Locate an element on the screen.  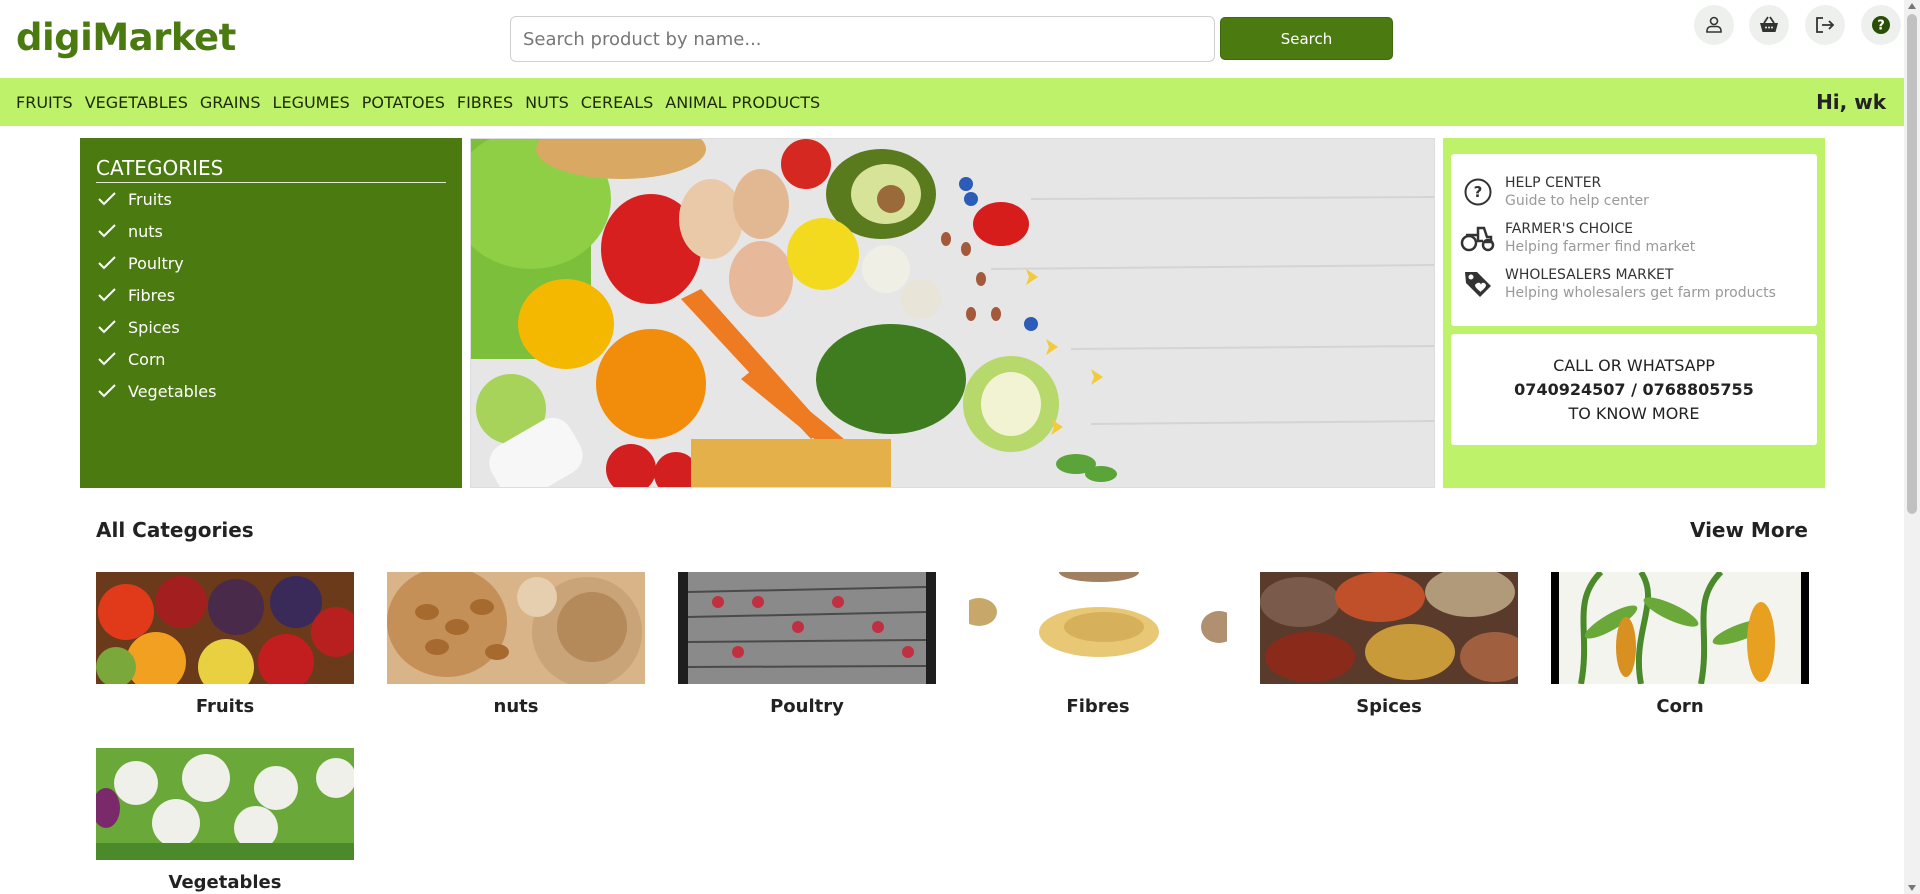
tile-label: Poultry is located at coordinates (807, 706).